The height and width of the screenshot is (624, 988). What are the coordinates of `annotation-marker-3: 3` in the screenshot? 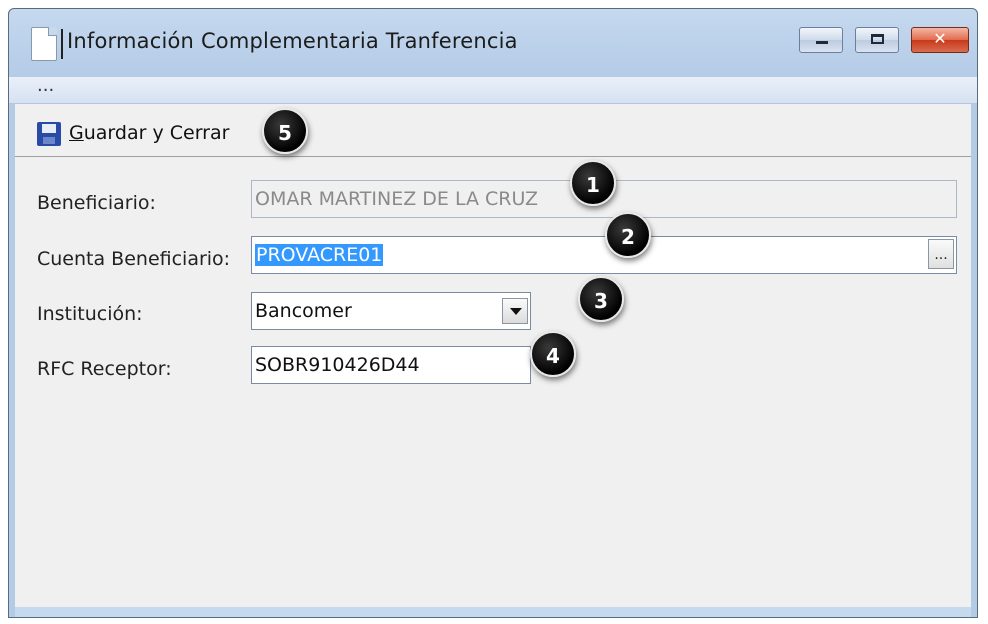 It's located at (601, 299).